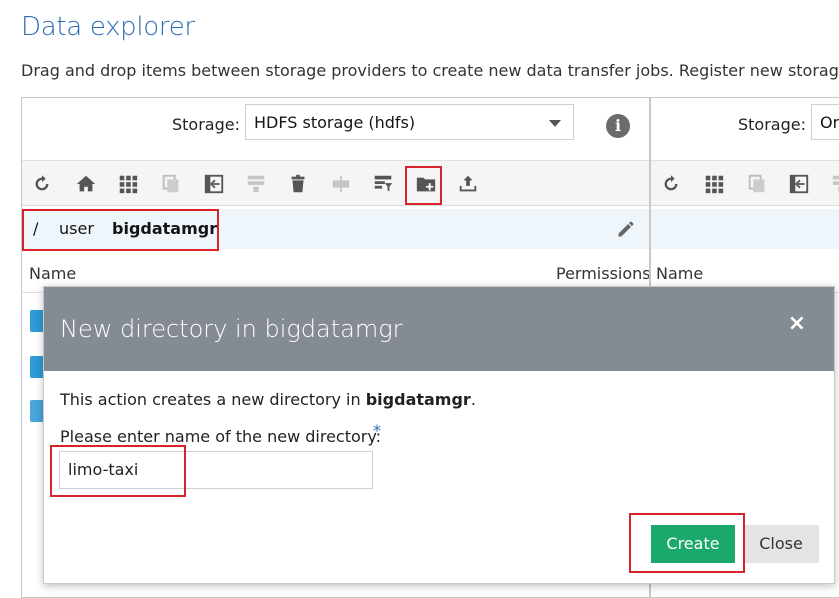 The image size is (839, 598). I want to click on storage-select-value: Ora, so click(829, 122).